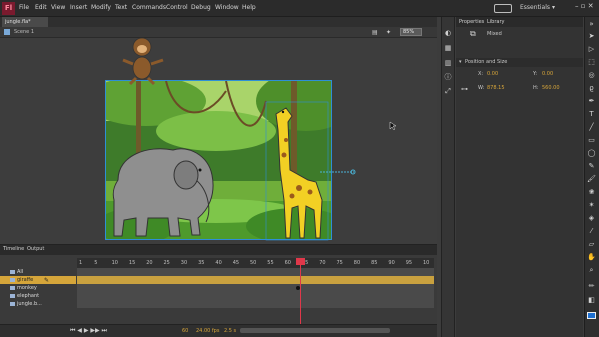 This screenshot has height=337, width=599. Describe the element at coordinates (591, 49) in the screenshot. I see `subselection-tool-icon: ▷` at that location.